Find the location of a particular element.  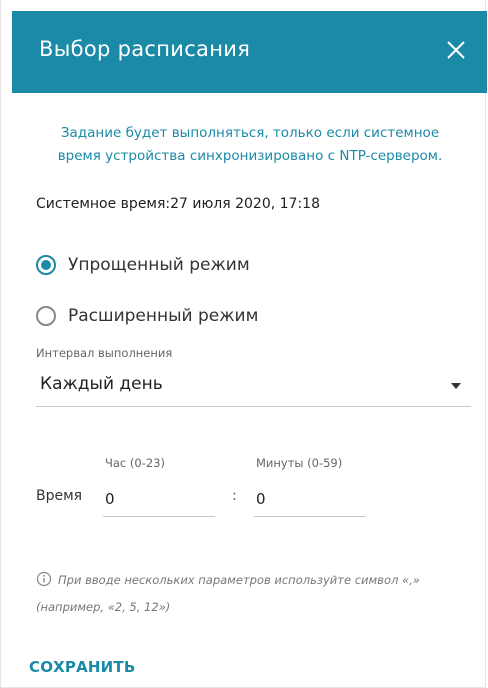

info-icon is located at coordinates (44, 583).